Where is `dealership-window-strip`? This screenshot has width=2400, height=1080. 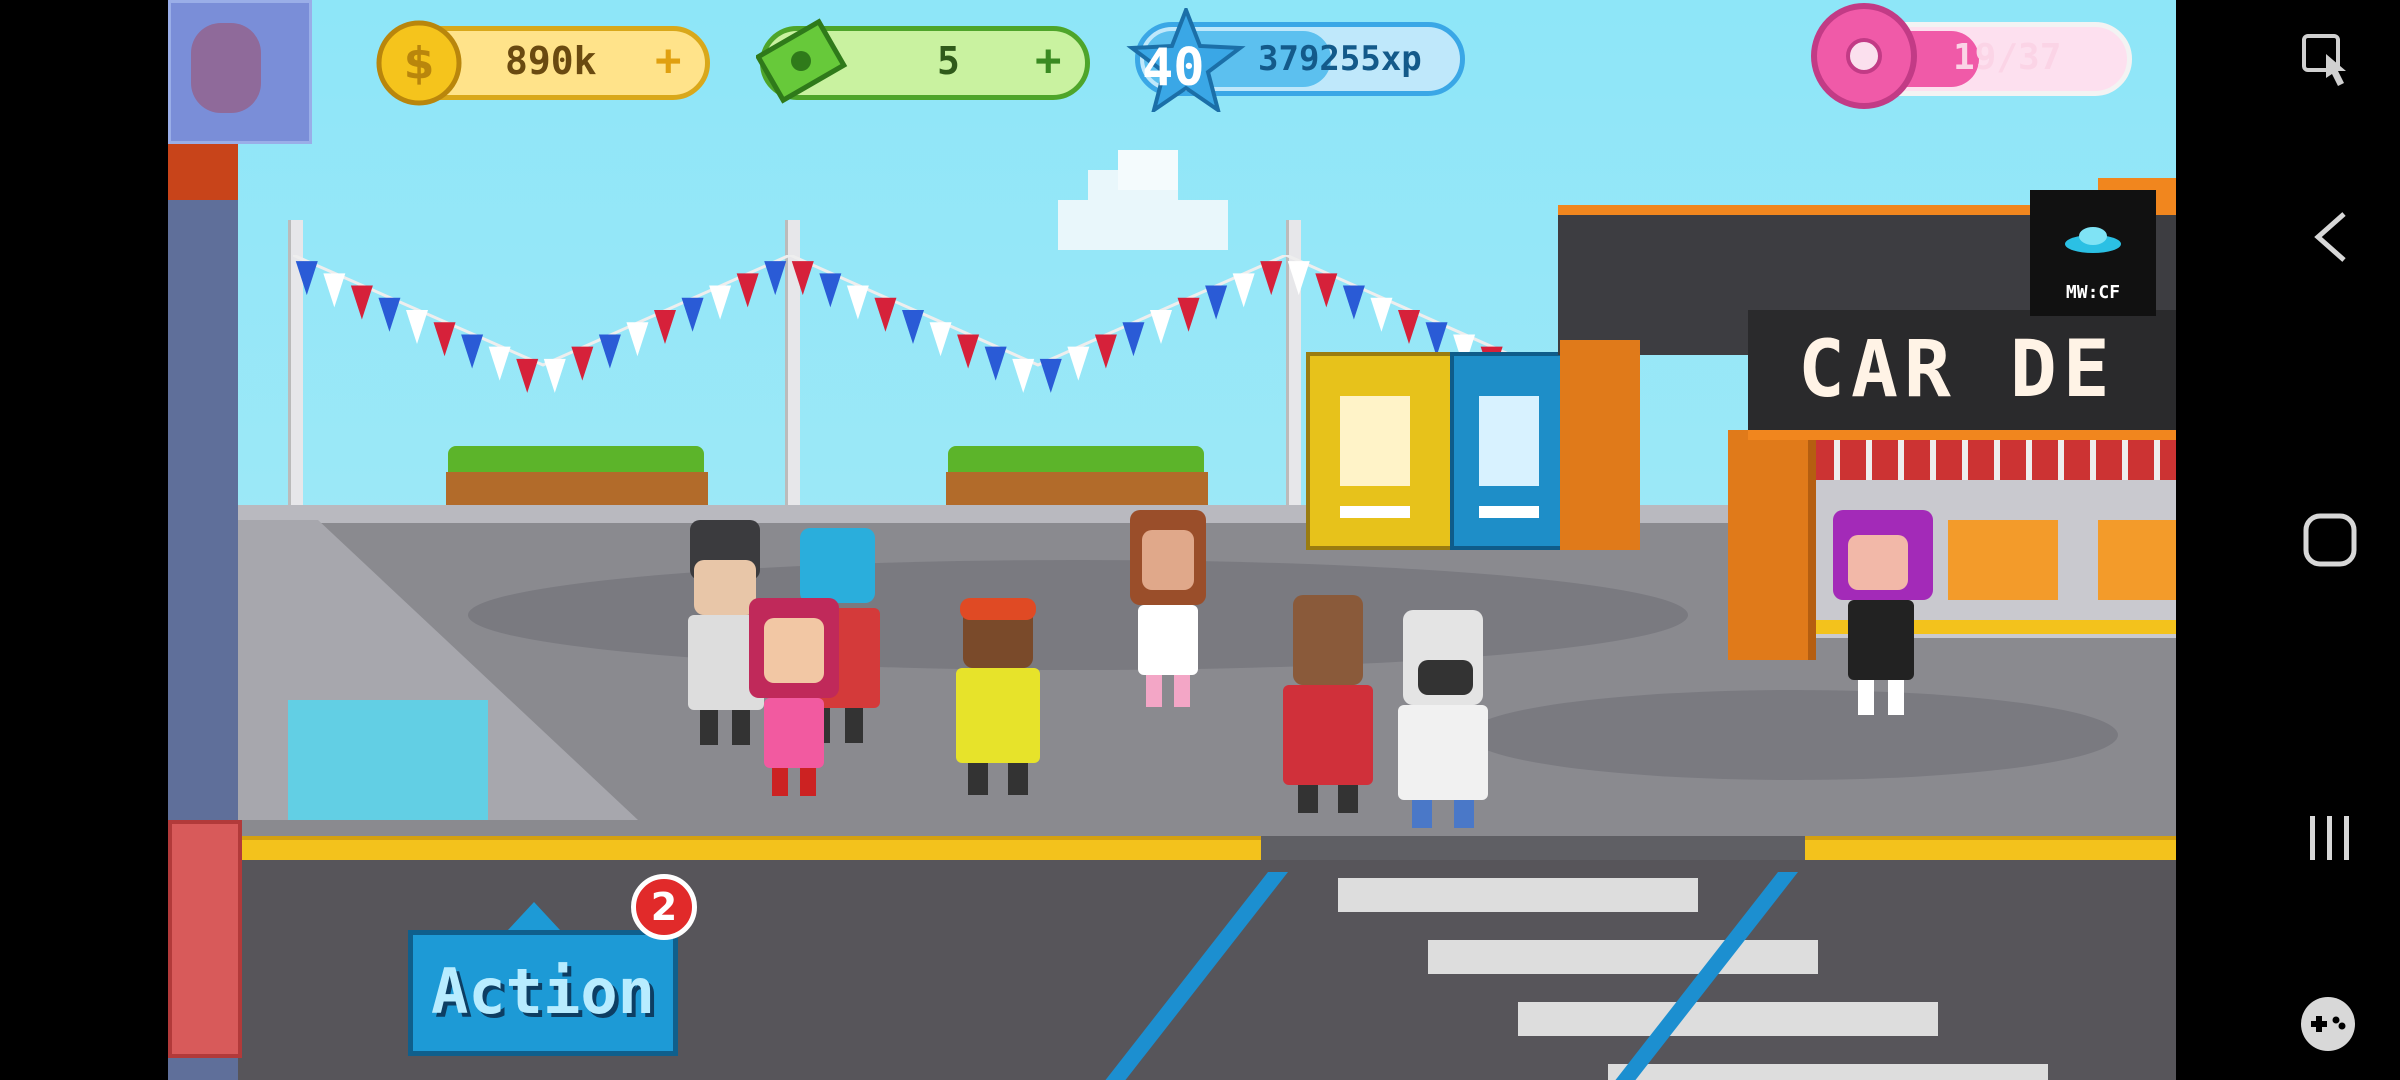 dealership-window-strip is located at coordinates (1992, 460).